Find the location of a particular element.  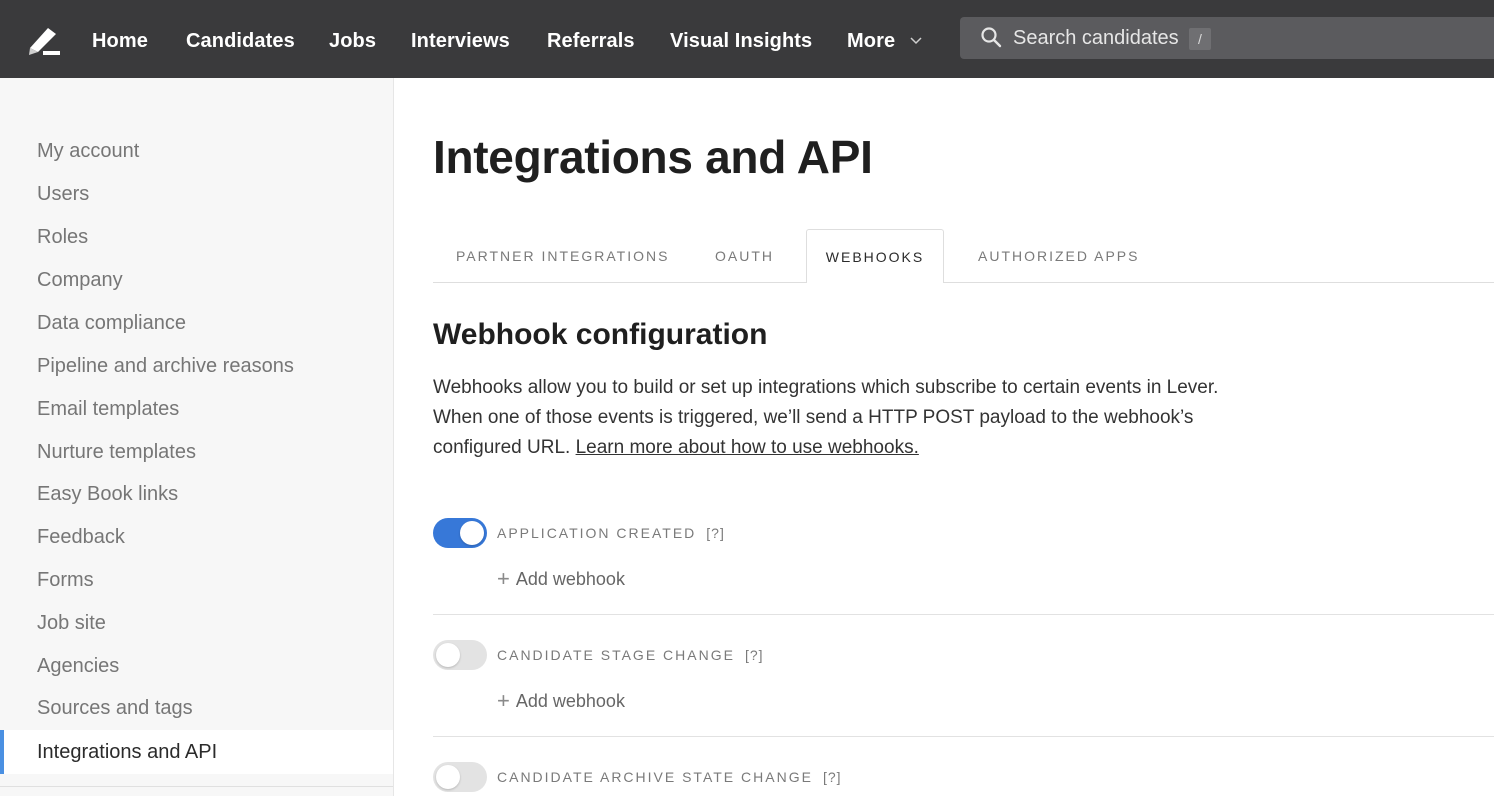

tab-authorized-apps: AUTHORIZED APPS is located at coordinates (1058, 256).